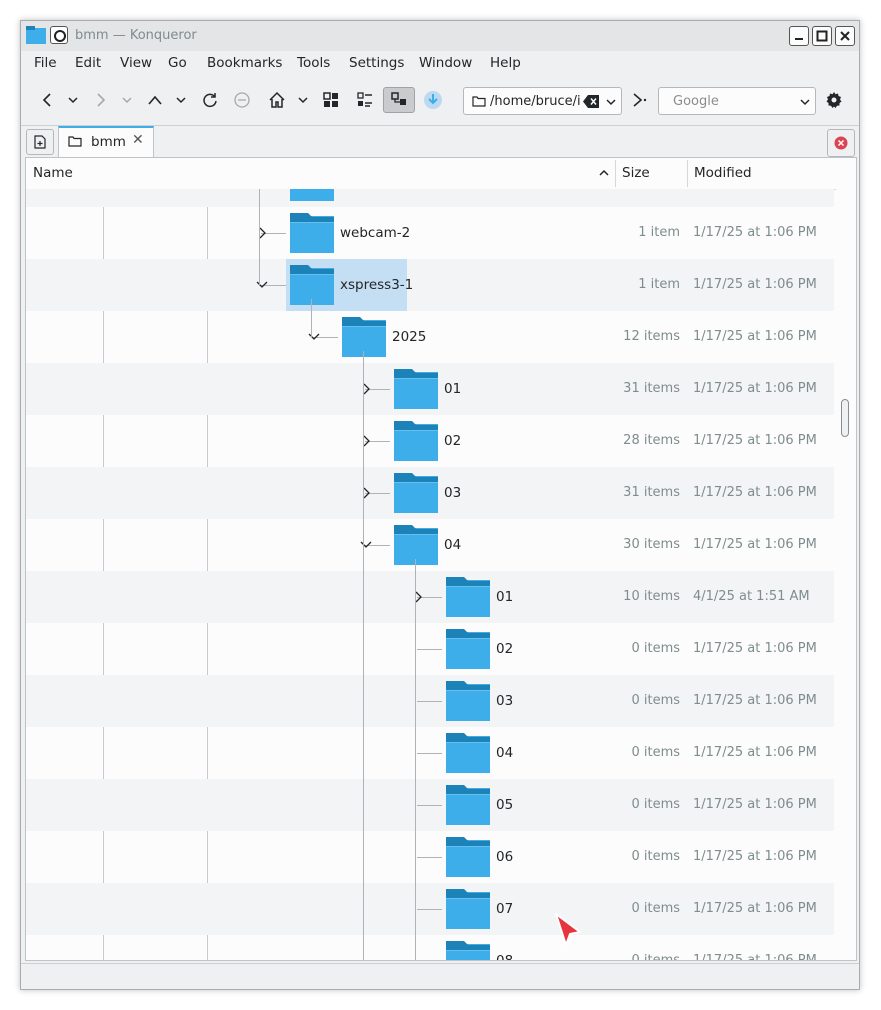 This screenshot has width=881, height=1010. I want to click on file-size: 30 items, so click(651, 544).